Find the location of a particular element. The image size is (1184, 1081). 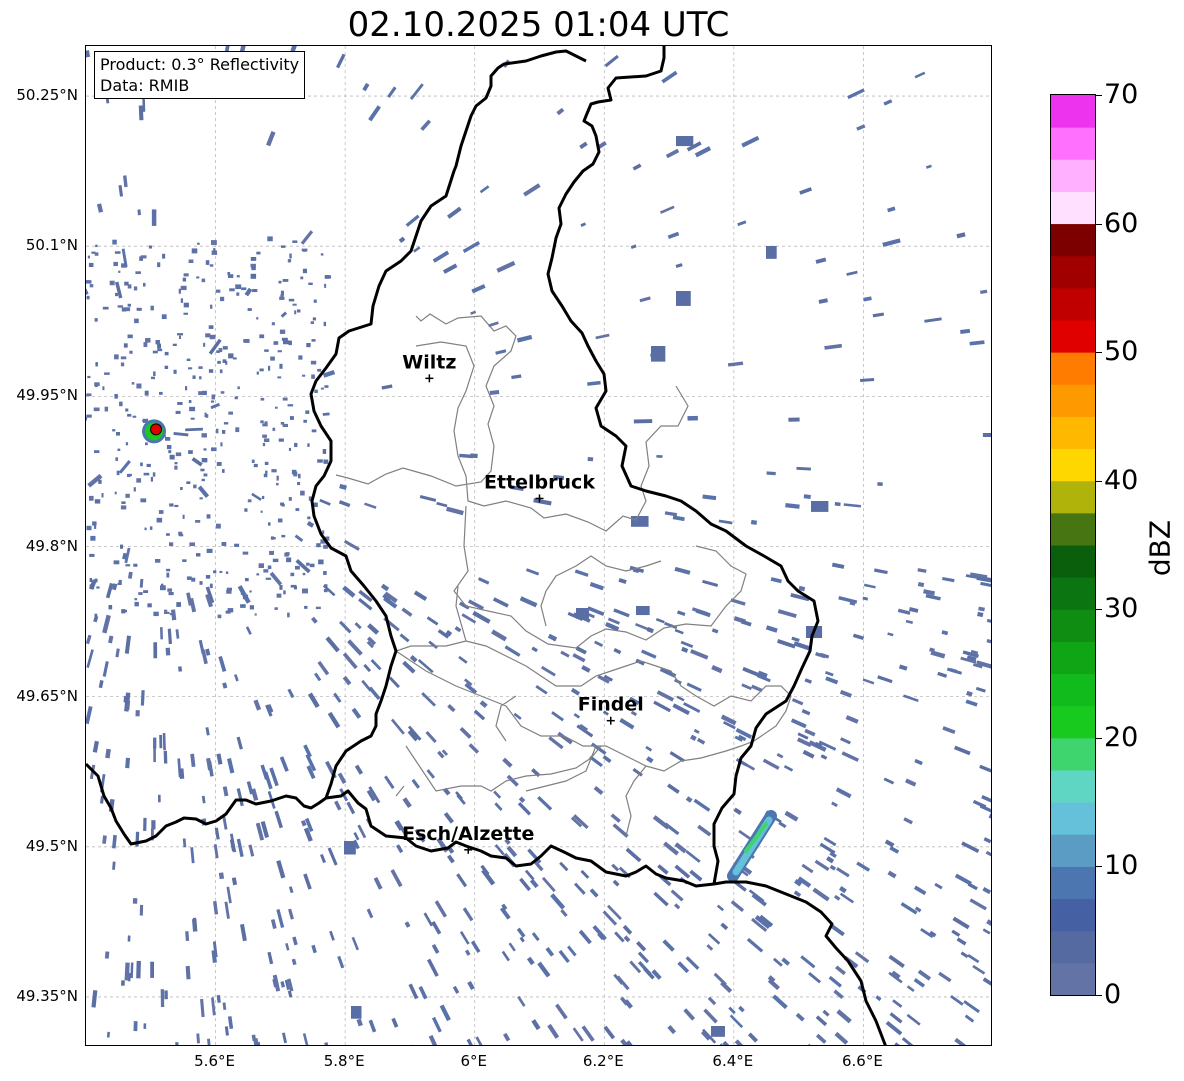

colorbar-tick-label: 30 is located at coordinates (1121, 609).